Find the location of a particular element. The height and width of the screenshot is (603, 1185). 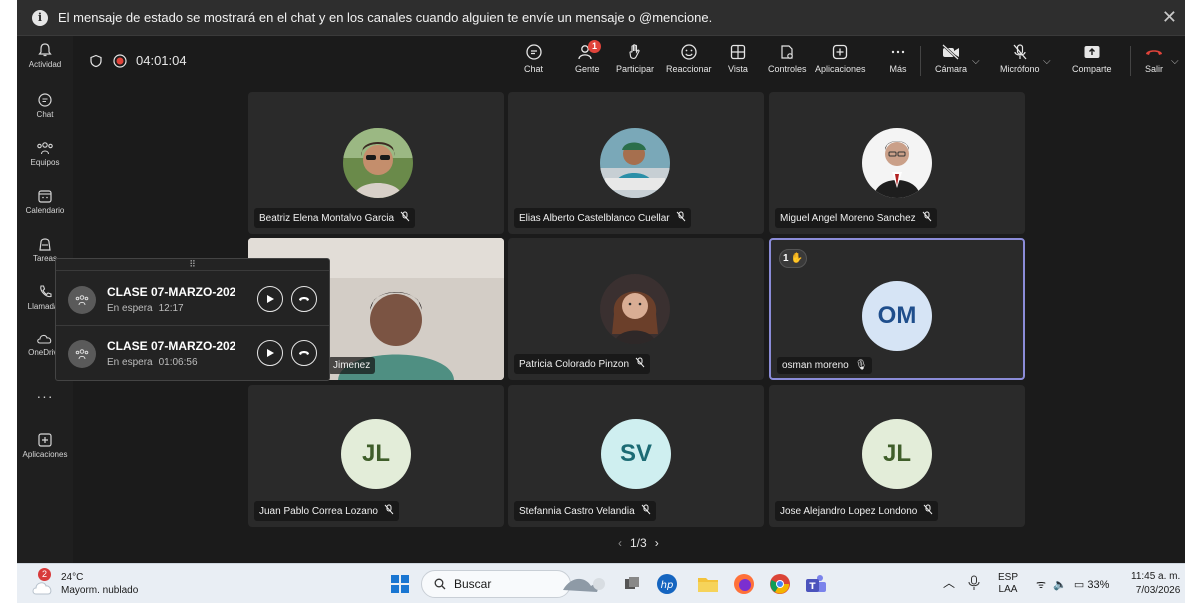

leave-label: Salir is located at coordinates (1153, 69).